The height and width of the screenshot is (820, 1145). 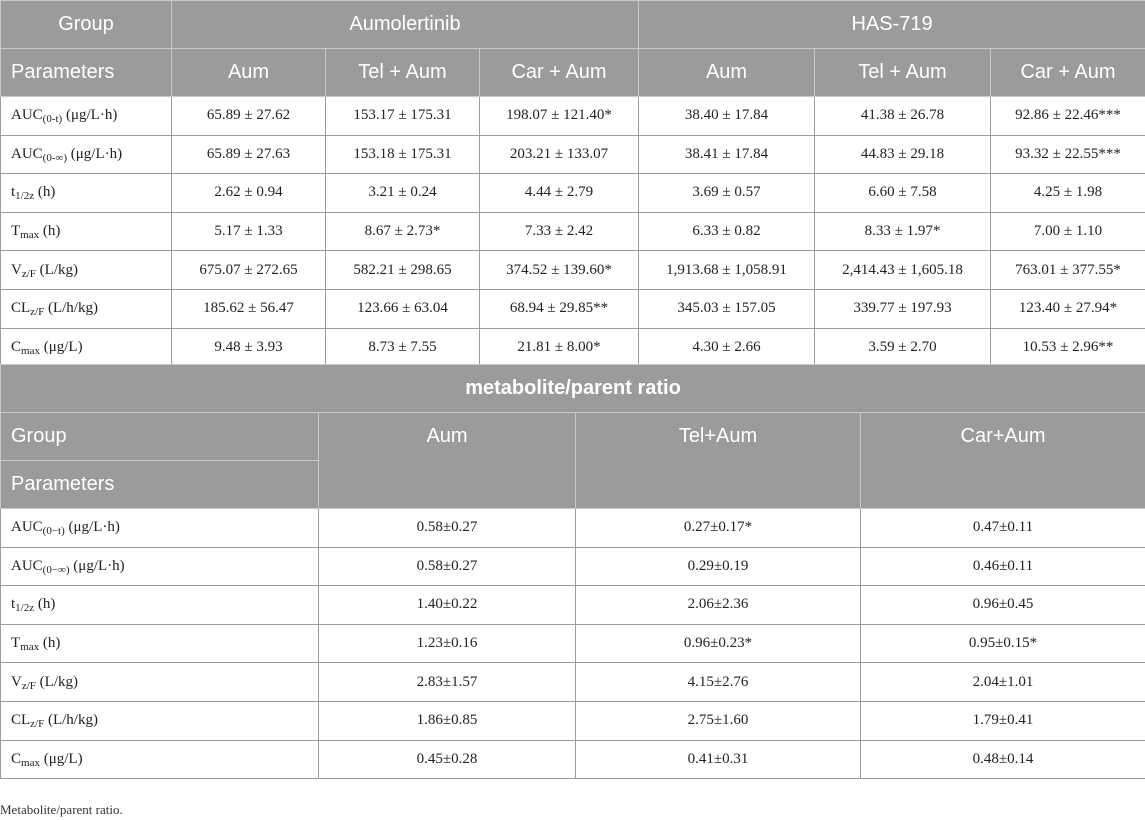 I want to click on table-row: Cmax (μg/L) 0.45±0.28 0.41±0.31 0.48±0.14, so click(x=572, y=759).